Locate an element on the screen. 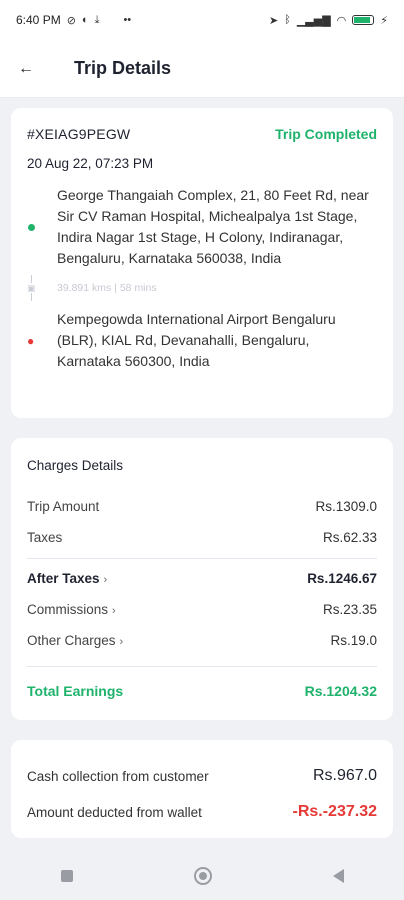 The image size is (404, 900). status-right: ➤ ᛒ ▁▃▅▇ ◠ ⚡ is located at coordinates (328, 20).